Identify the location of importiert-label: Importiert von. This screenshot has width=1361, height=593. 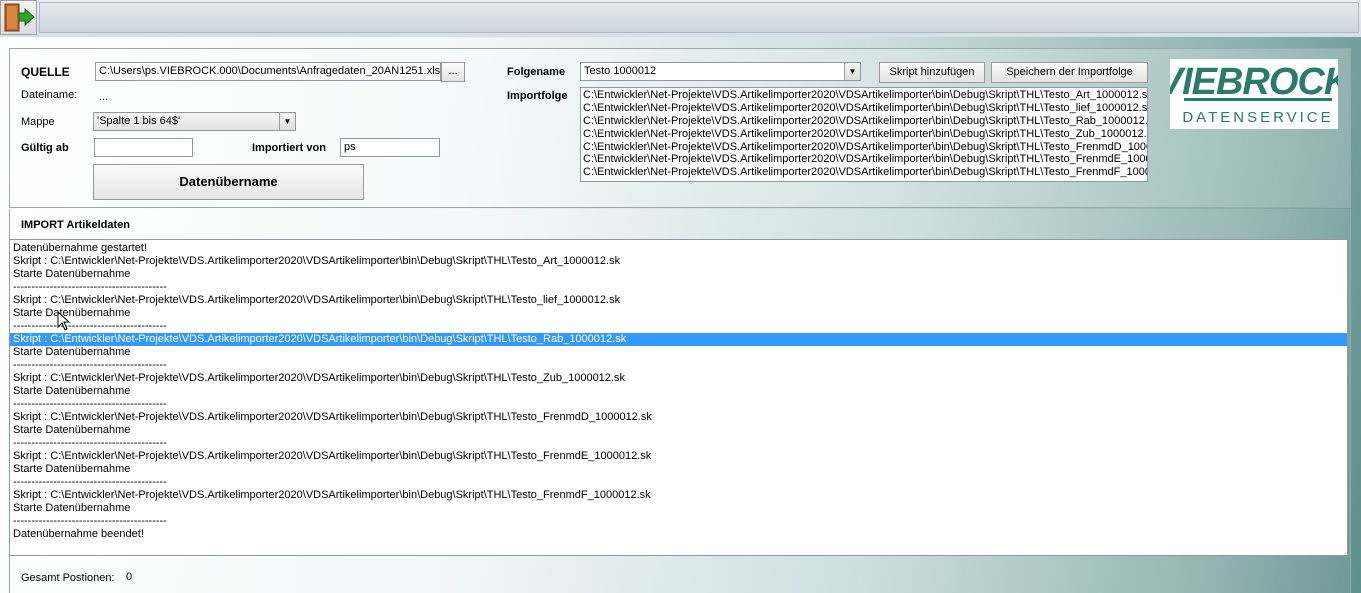
(289, 148).